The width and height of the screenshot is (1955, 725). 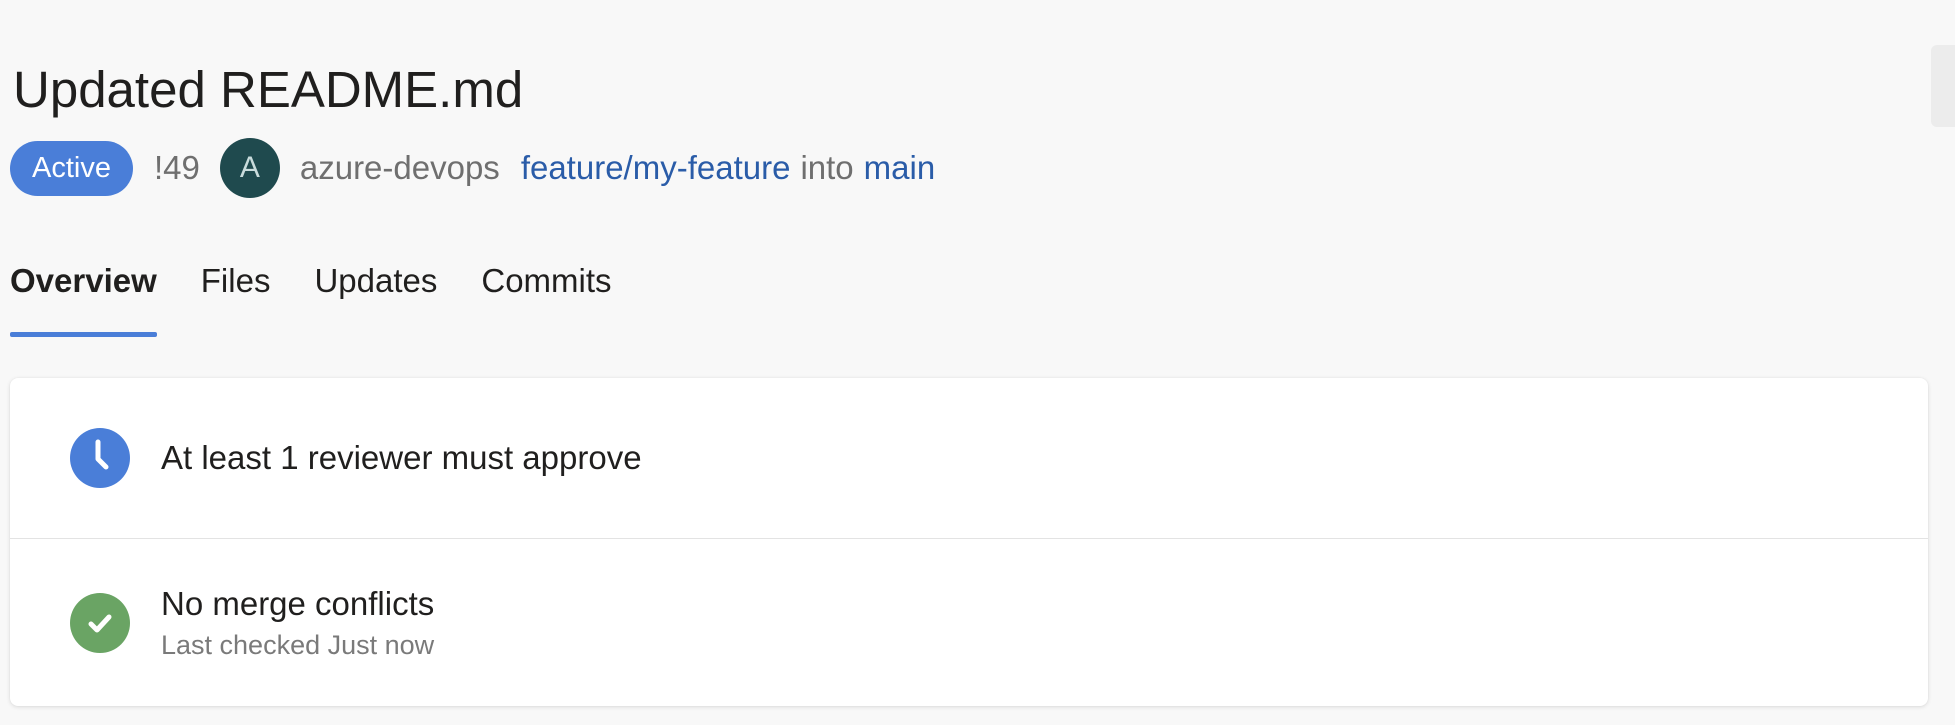 I want to click on author-name: azure-devops, so click(x=400, y=168).